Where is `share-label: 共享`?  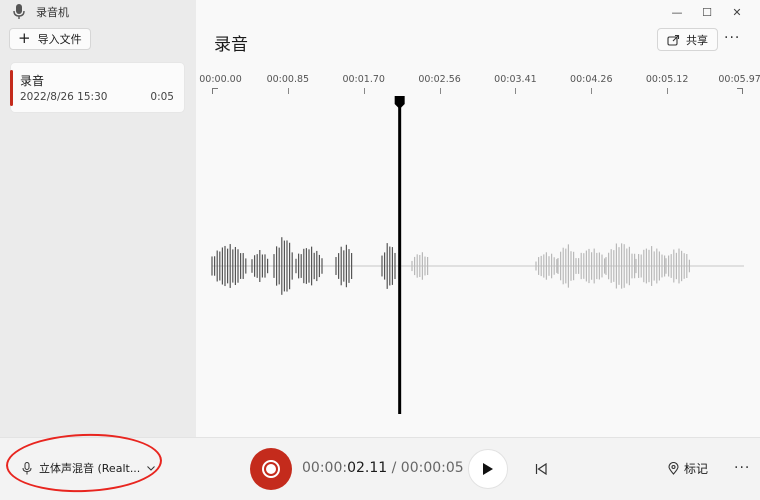
share-label: 共享 is located at coordinates (697, 40).